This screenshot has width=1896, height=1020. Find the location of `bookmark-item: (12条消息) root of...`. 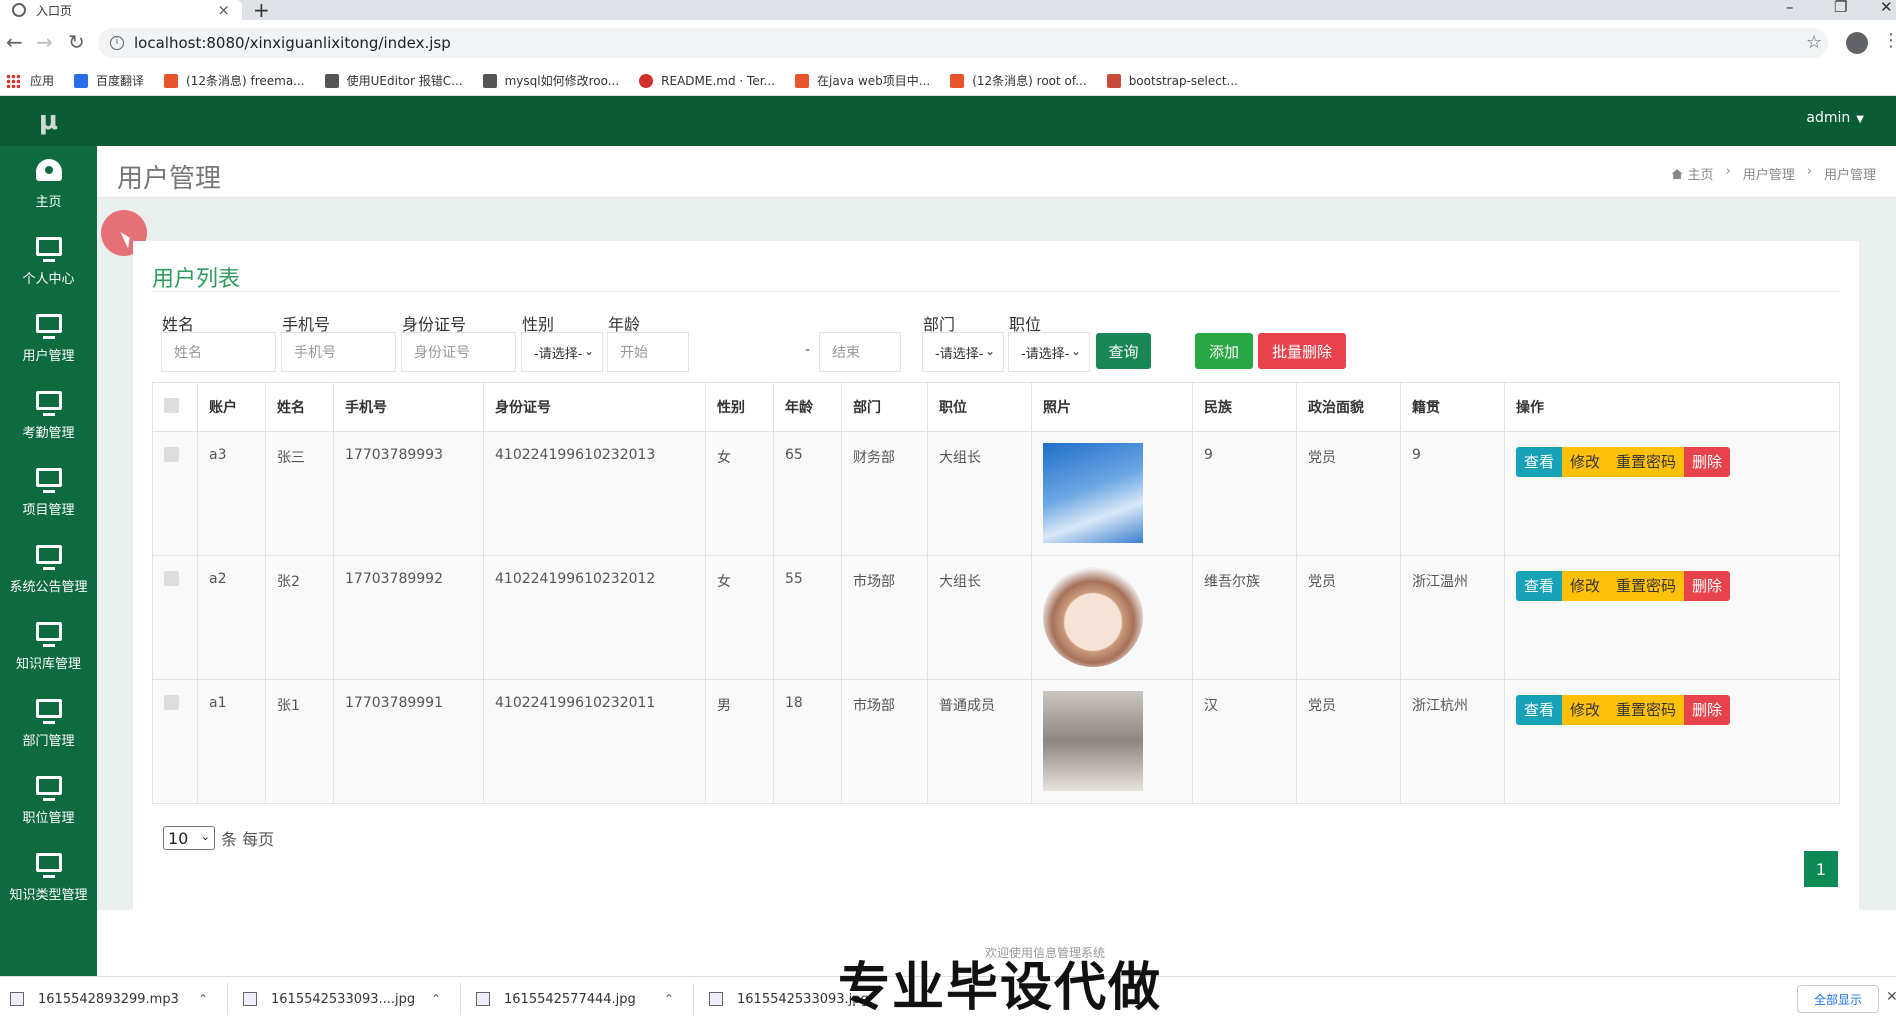

bookmark-item: (12条消息) root of... is located at coordinates (1018, 80).